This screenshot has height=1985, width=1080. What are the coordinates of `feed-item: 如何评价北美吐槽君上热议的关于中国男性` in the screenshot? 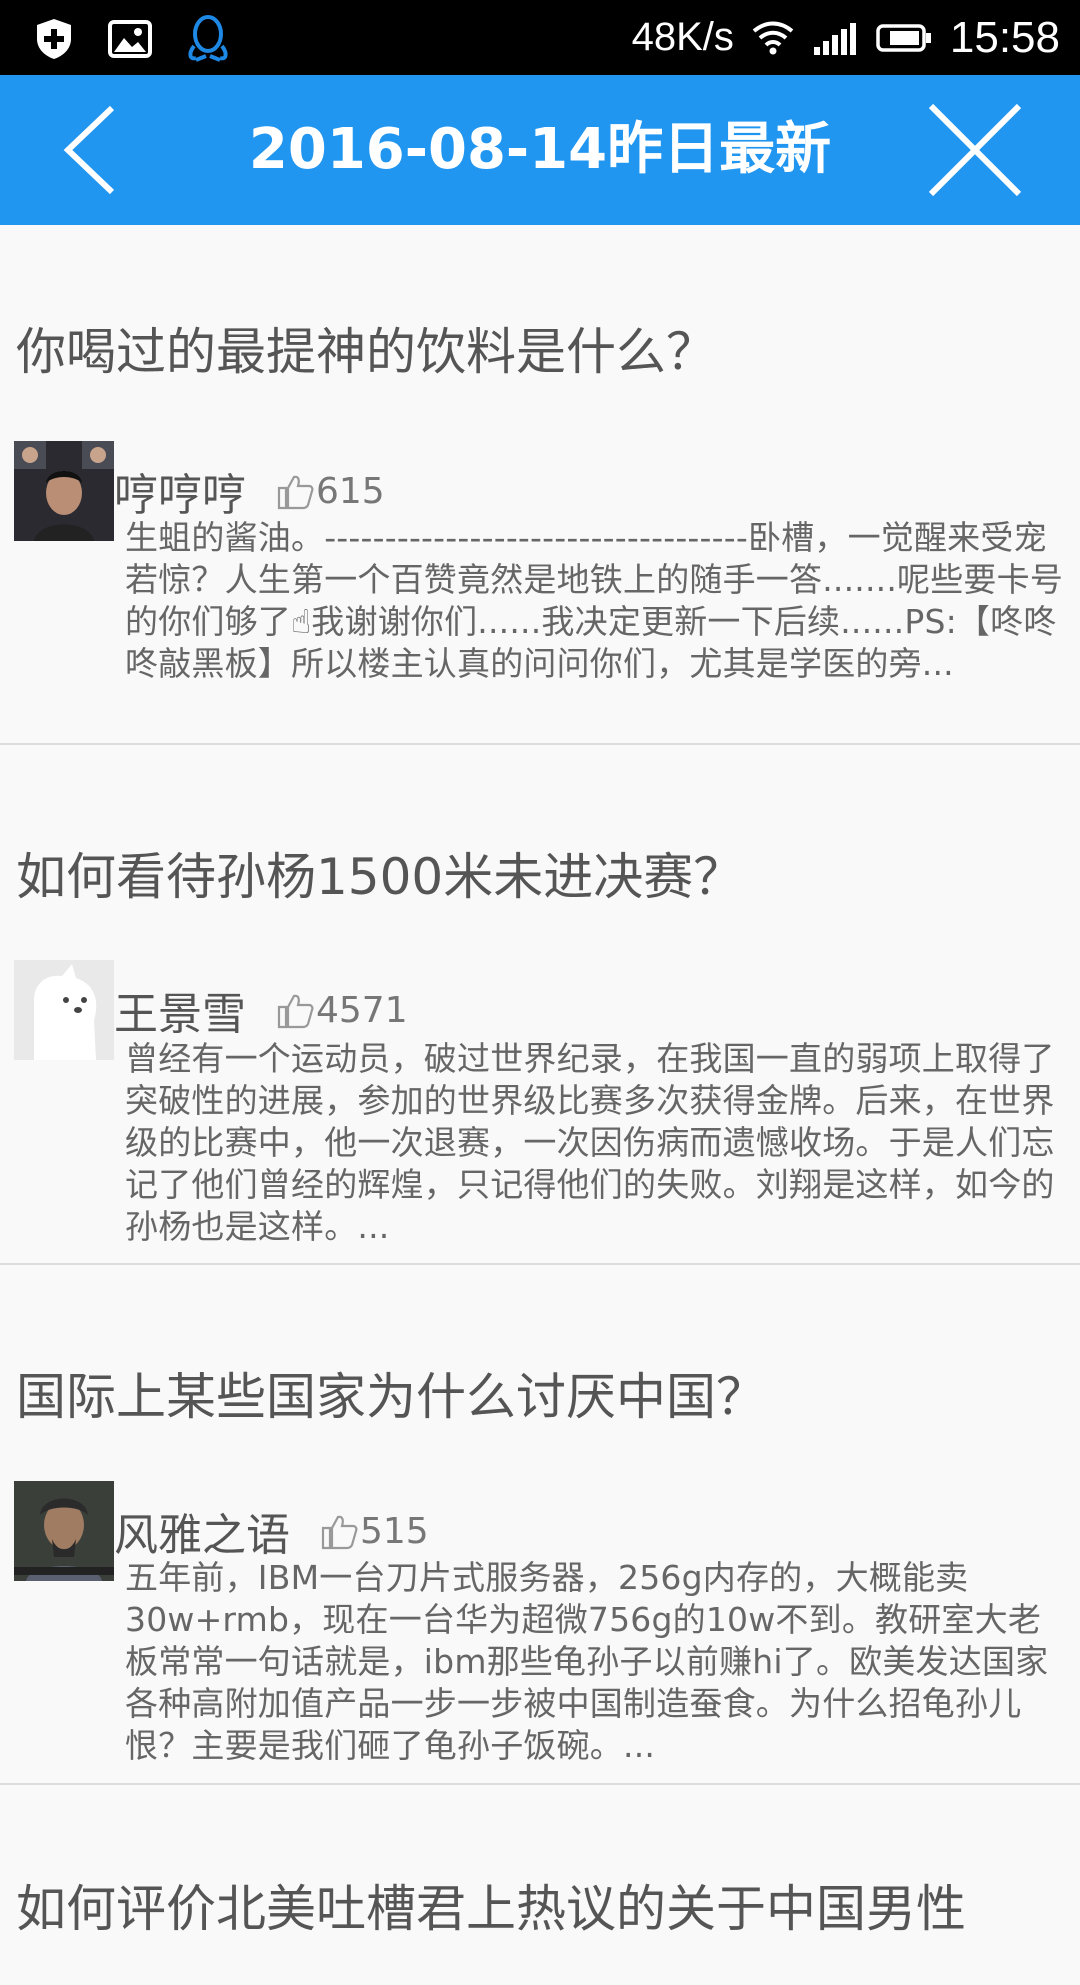 It's located at (540, 1885).